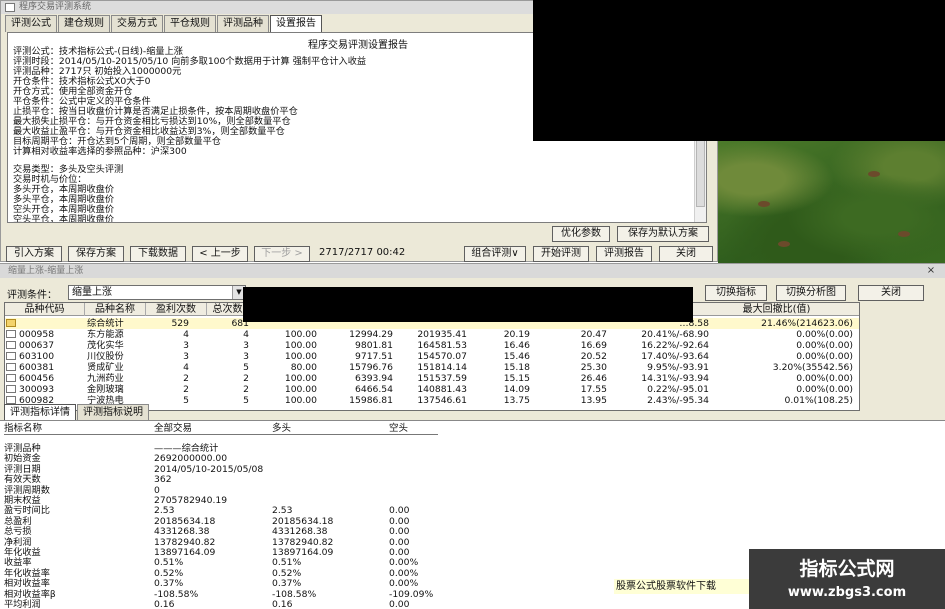 Image resolution: width=945 pixels, height=609 pixels. Describe the element at coordinates (516, 356) in the screenshot. I see `cell-c7: 15.46` at that location.